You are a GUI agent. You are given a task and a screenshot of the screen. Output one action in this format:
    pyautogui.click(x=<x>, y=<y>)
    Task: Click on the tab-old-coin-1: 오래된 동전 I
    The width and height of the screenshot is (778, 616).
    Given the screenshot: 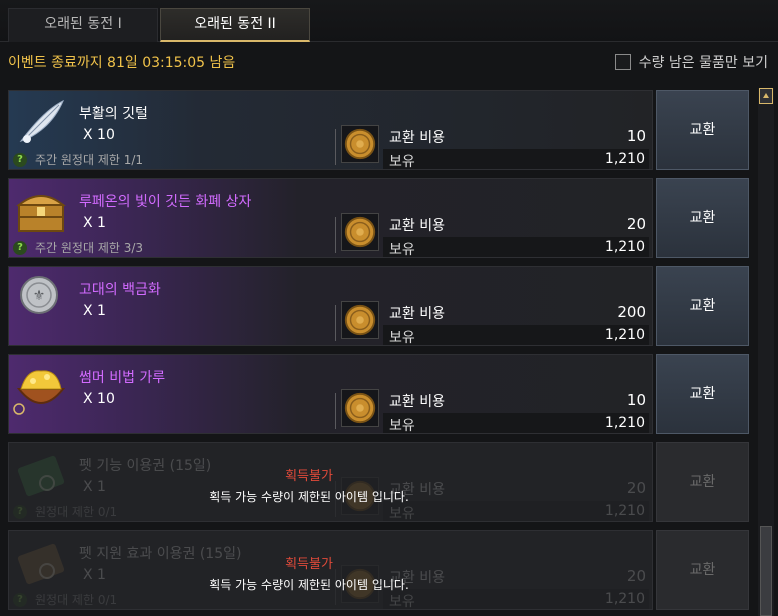 What is the action you would take?
    pyautogui.click(x=83, y=25)
    